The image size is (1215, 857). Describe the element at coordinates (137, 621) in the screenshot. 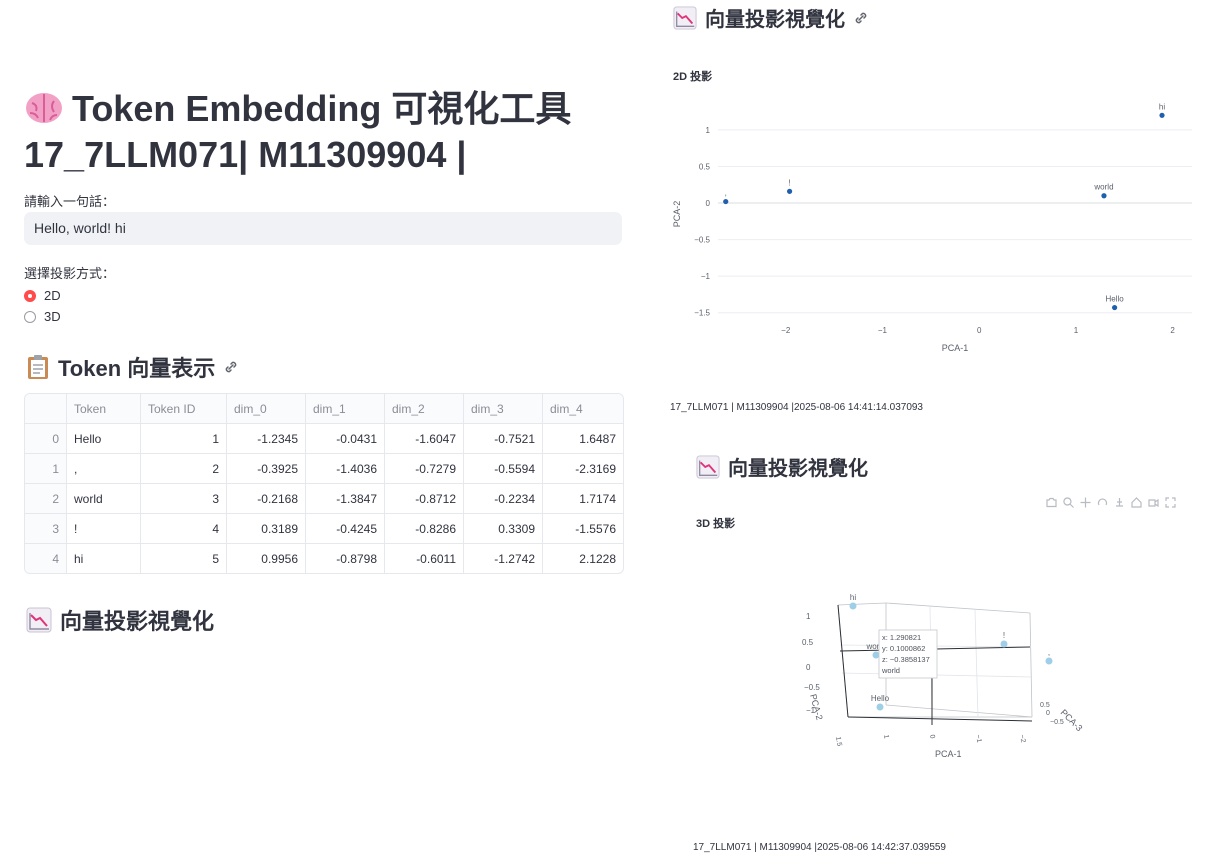

I see `viz-heading-left-text: 向量投影視覺化` at that location.